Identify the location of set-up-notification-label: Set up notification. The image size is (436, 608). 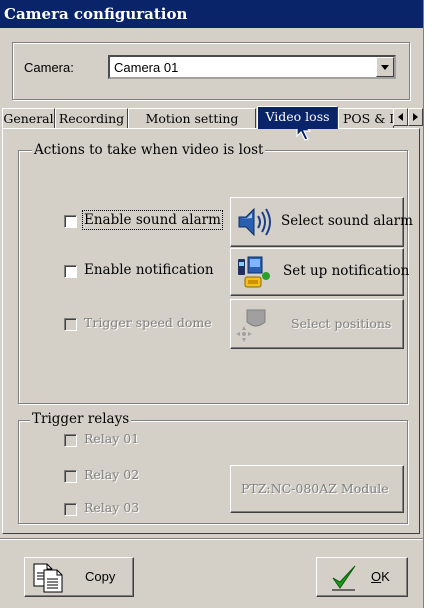
(346, 271).